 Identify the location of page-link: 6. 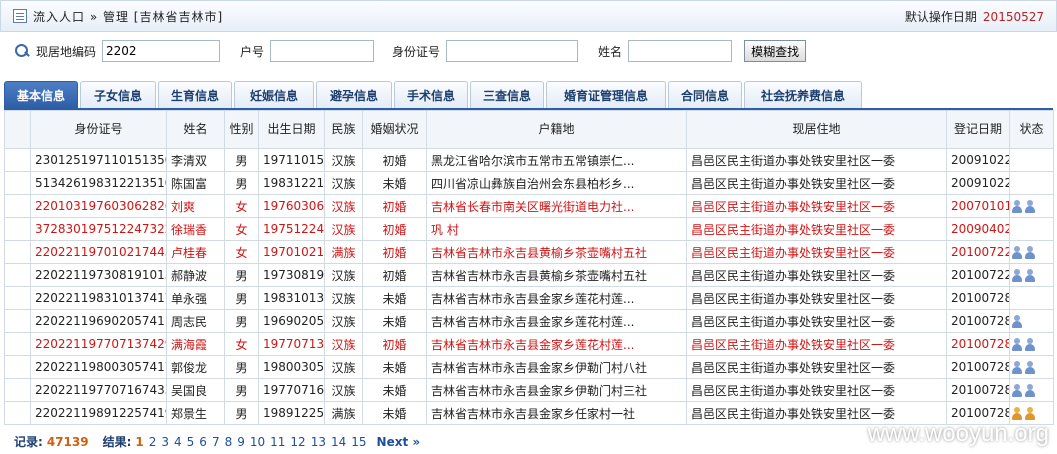
(203, 442).